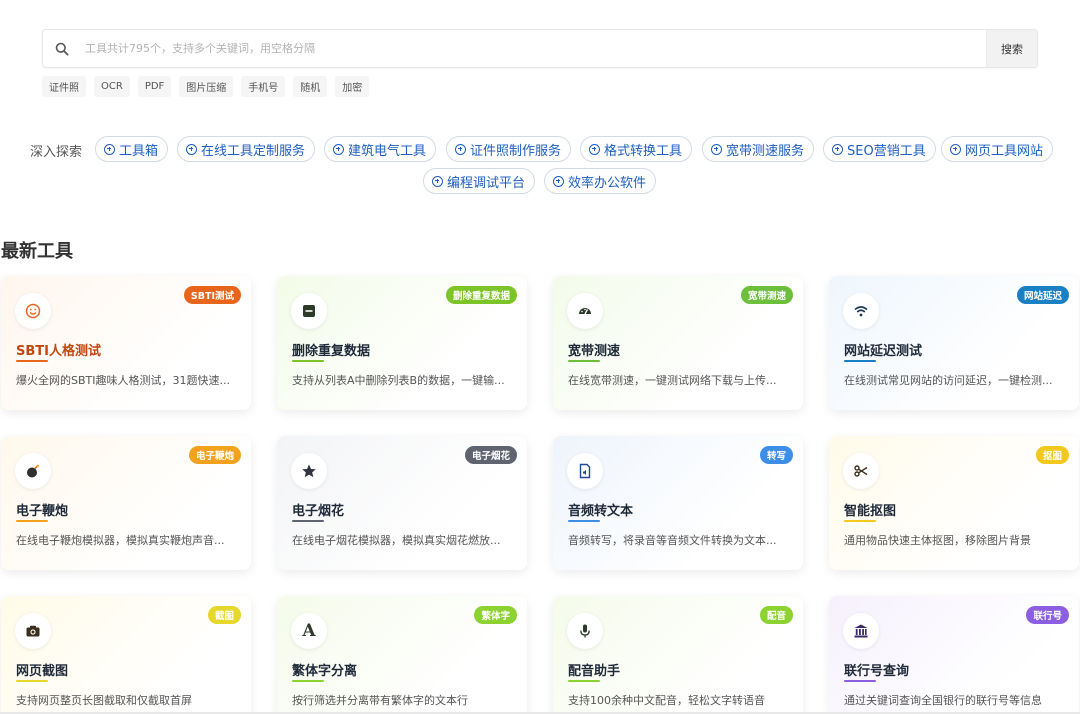 The image size is (1080, 714). Describe the element at coordinates (666, 700) in the screenshot. I see `card-description: 支持100余种中文配音，轻松文字转语音` at that location.